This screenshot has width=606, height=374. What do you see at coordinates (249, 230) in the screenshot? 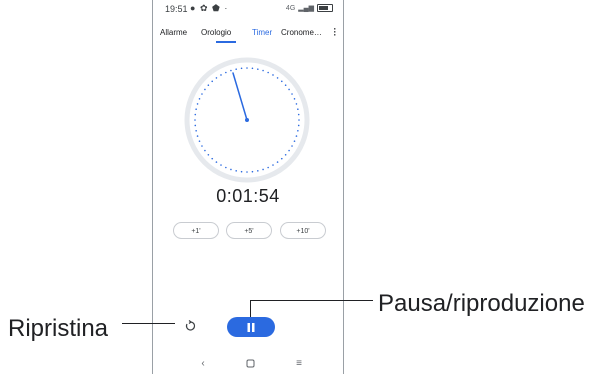
I see `add-5-minutes-button: +5'` at bounding box center [249, 230].